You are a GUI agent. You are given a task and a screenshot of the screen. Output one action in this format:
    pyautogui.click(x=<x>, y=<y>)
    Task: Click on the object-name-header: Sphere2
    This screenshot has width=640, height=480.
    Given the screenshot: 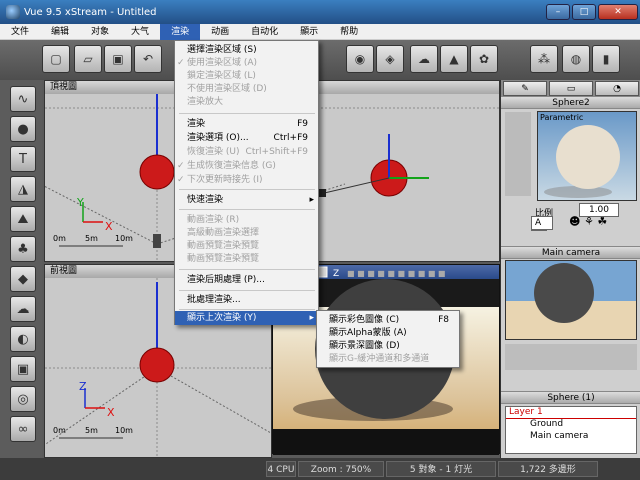 What is the action you would take?
    pyautogui.click(x=570, y=102)
    